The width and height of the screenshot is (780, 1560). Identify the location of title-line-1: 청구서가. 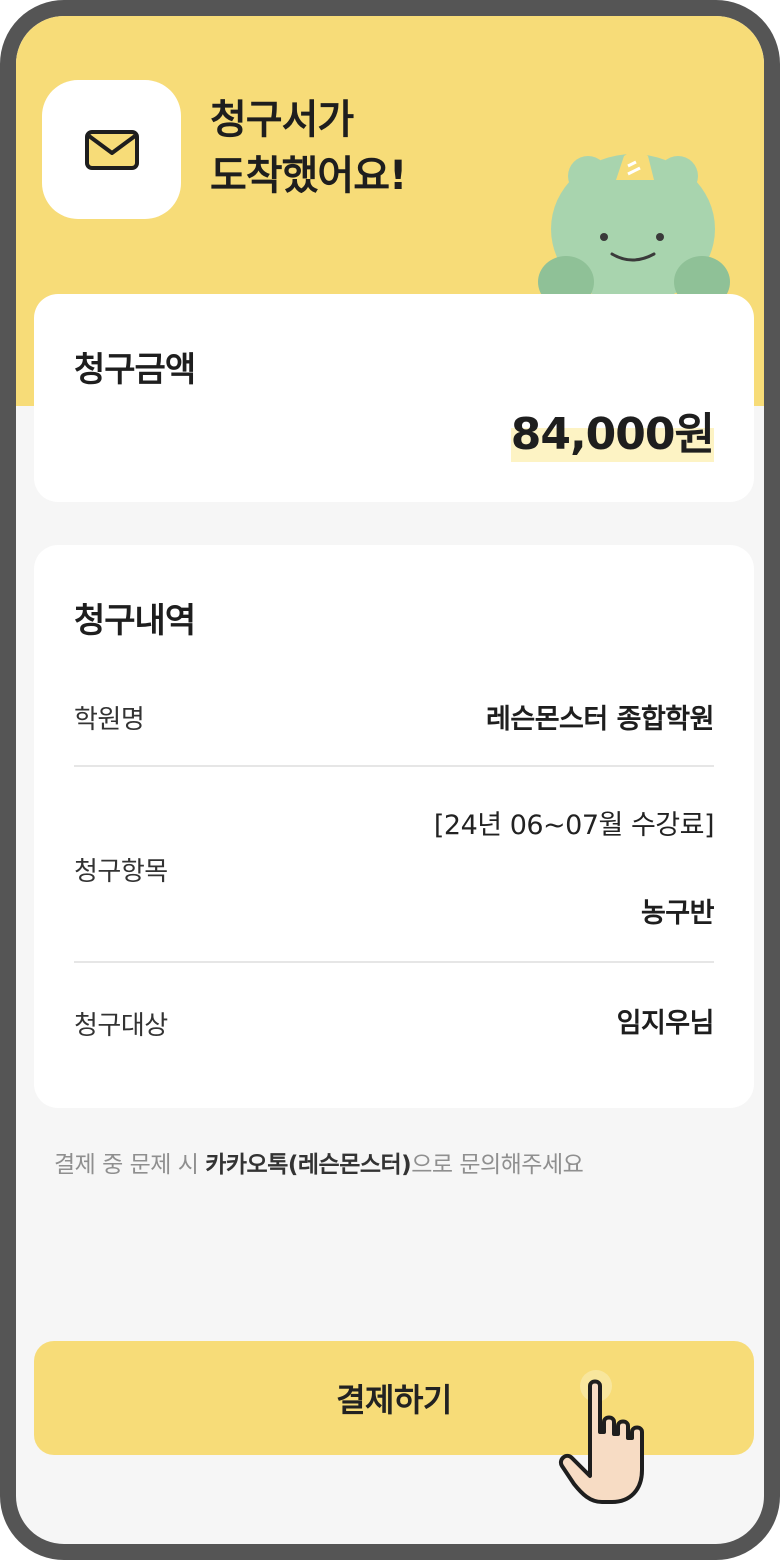
(282, 120).